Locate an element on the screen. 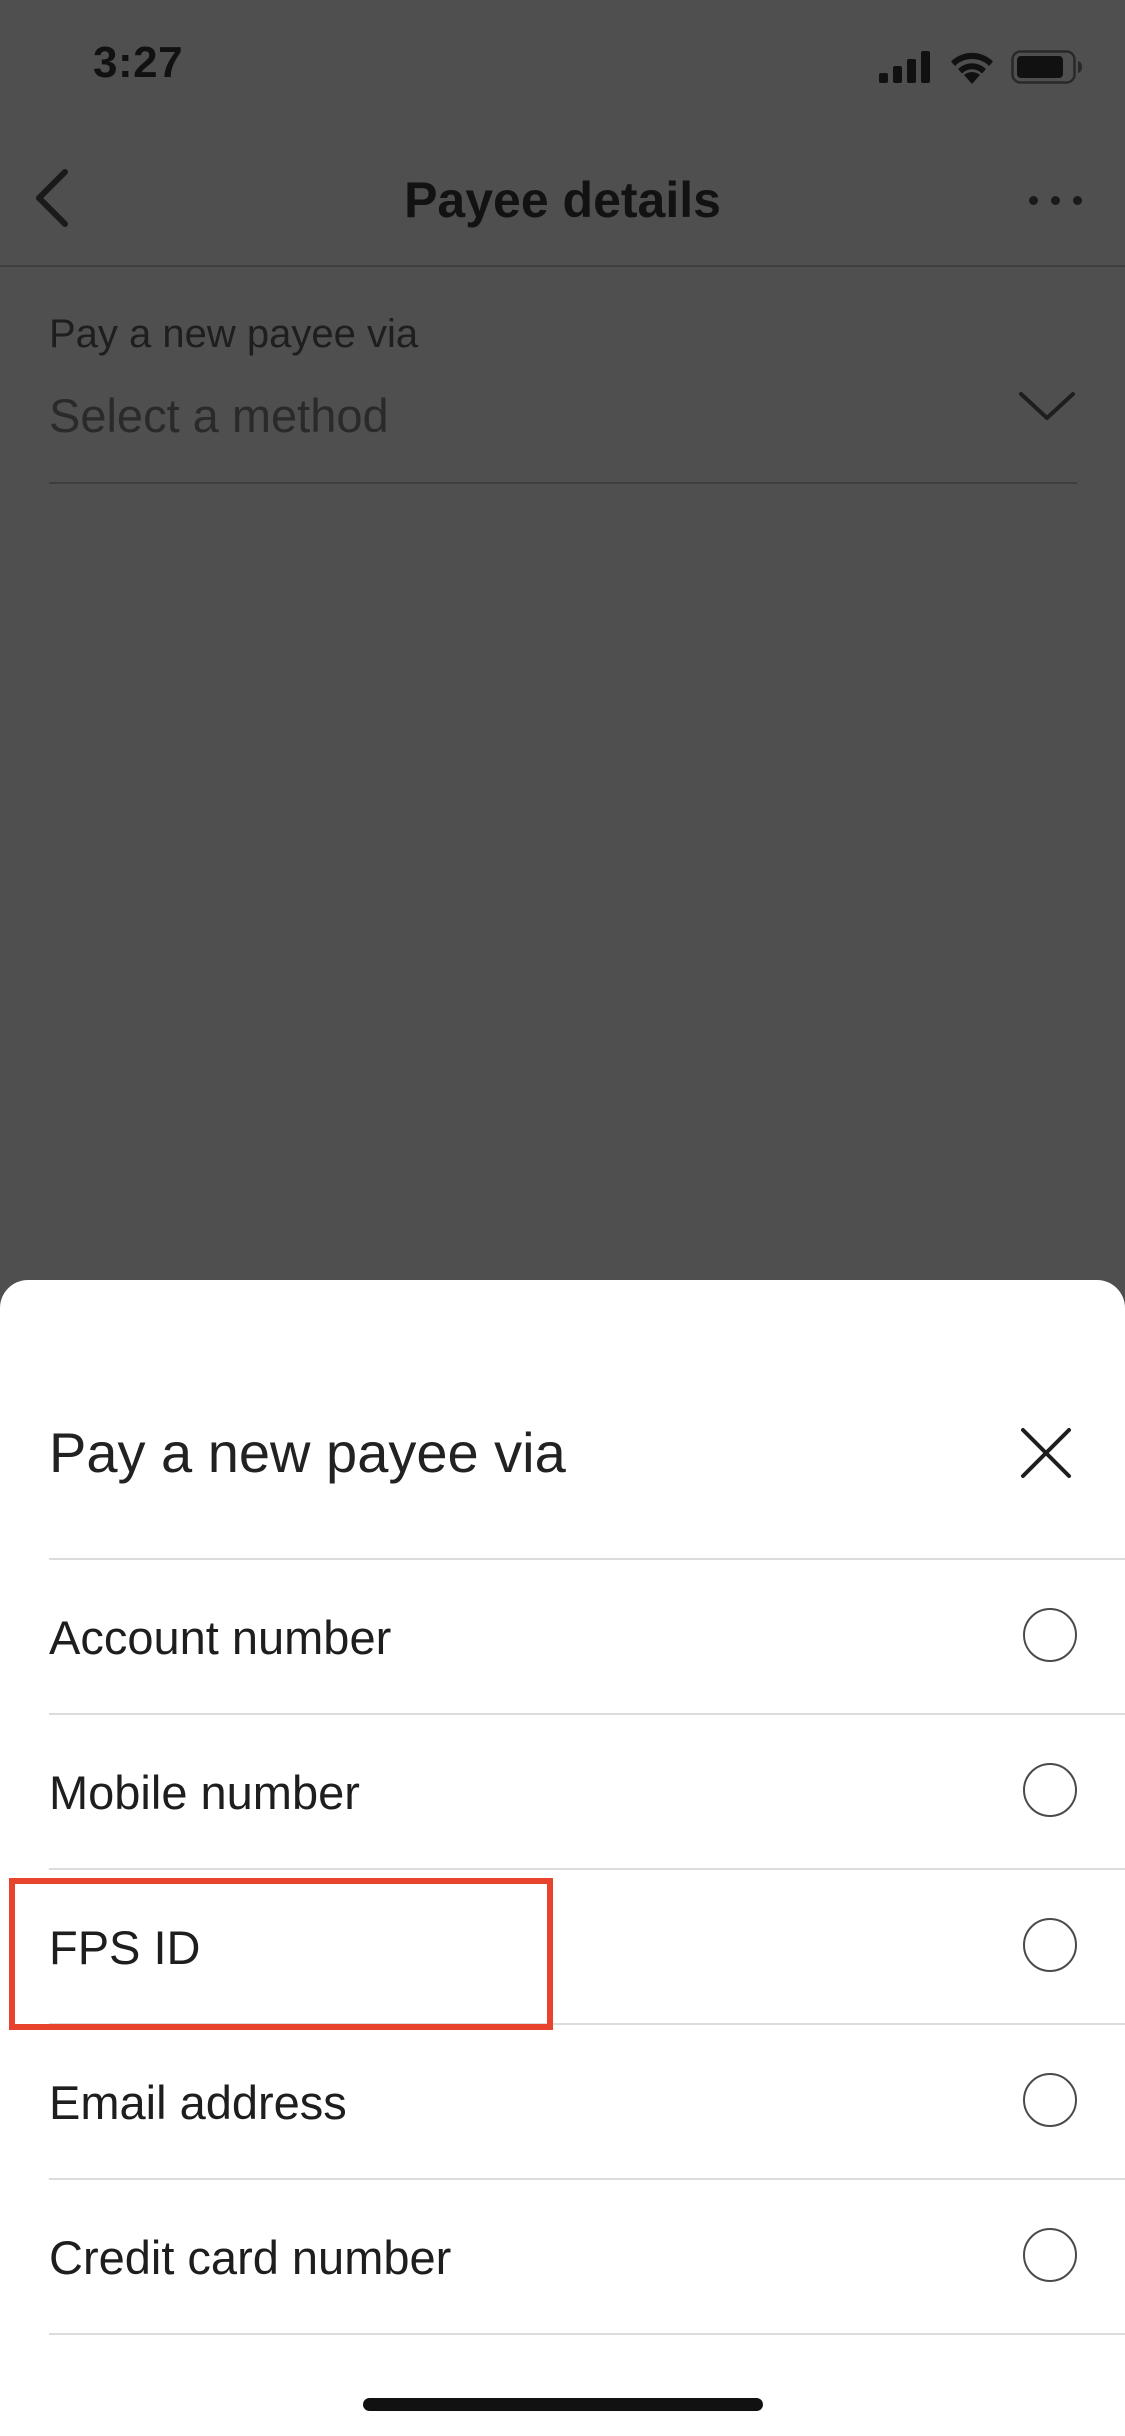 The width and height of the screenshot is (1125, 2436). nav-bar: Payee details is located at coordinates (562, 201).